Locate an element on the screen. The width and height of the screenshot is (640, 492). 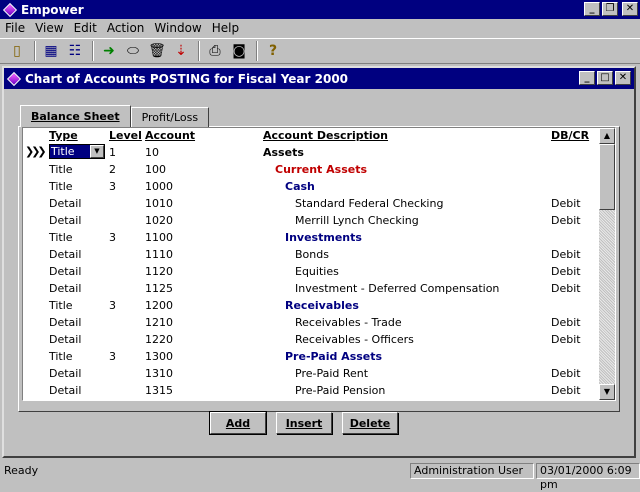
table-row: Title 3 1000 Cash is located at coordinates (311, 186).